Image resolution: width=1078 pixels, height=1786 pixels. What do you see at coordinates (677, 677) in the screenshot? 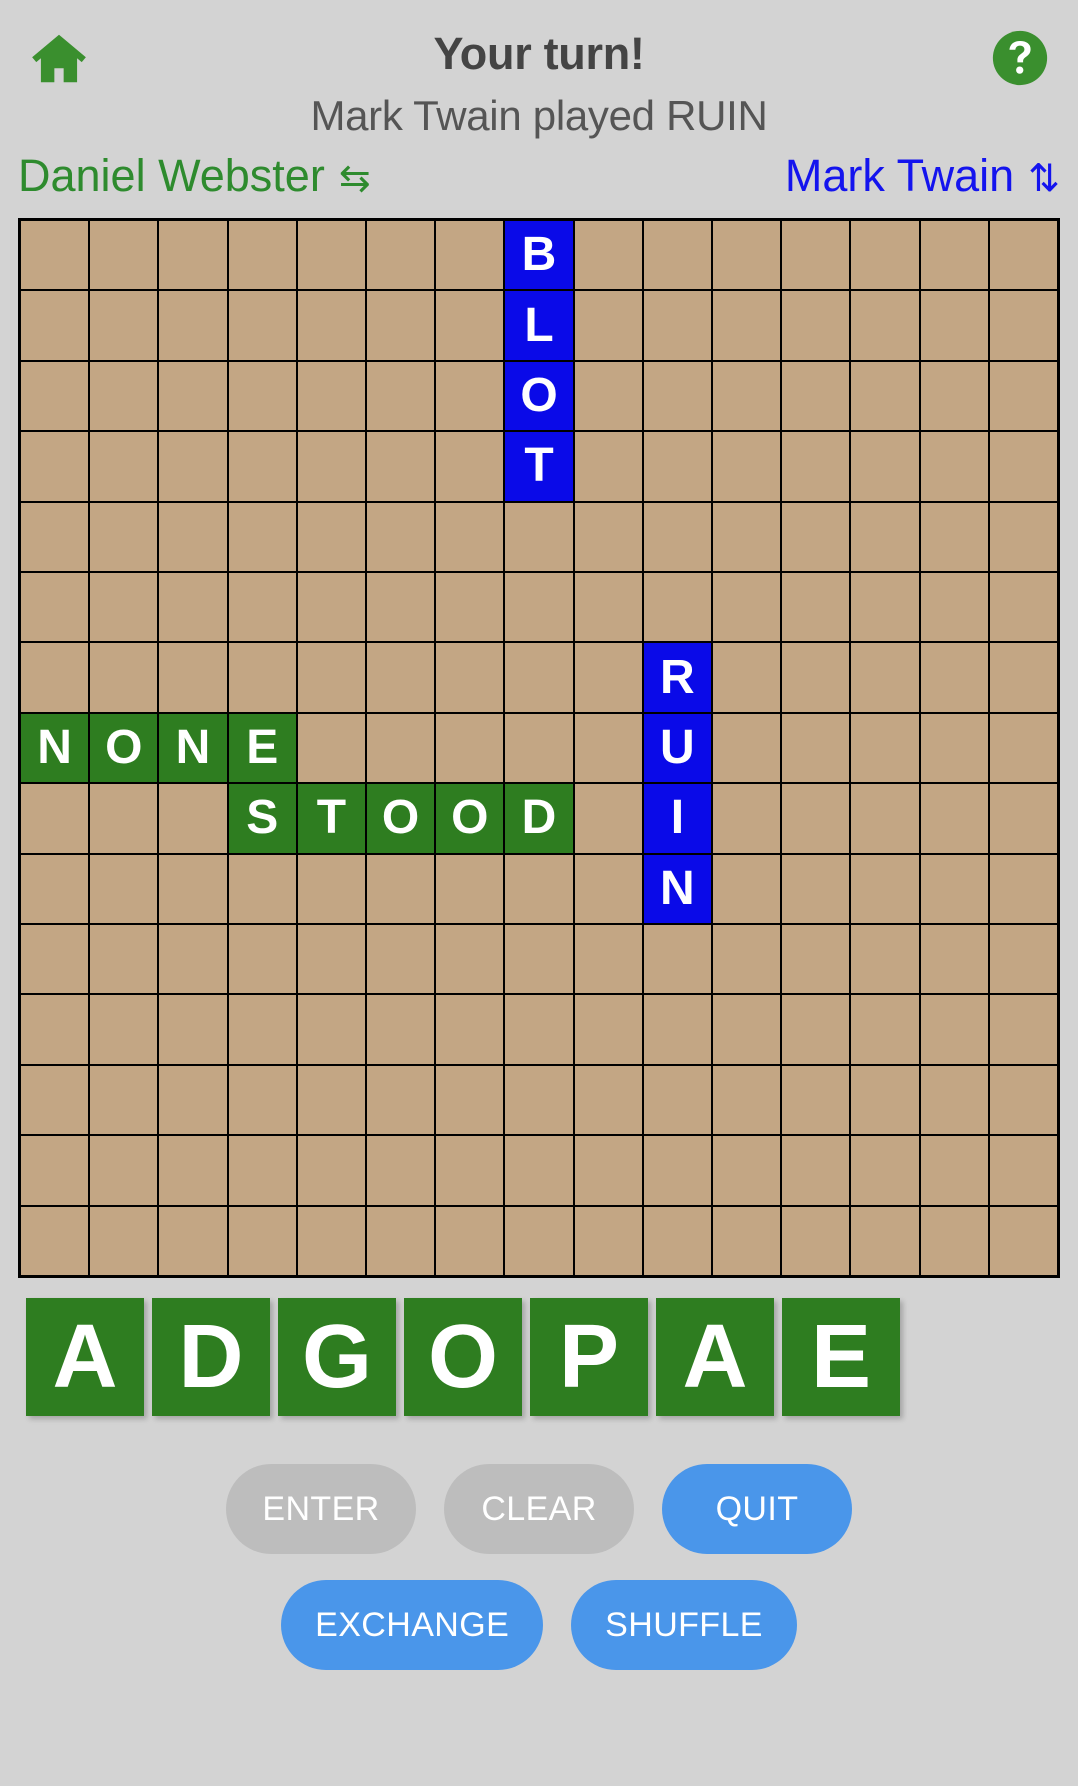
I see `board-tile: R` at bounding box center [677, 677].